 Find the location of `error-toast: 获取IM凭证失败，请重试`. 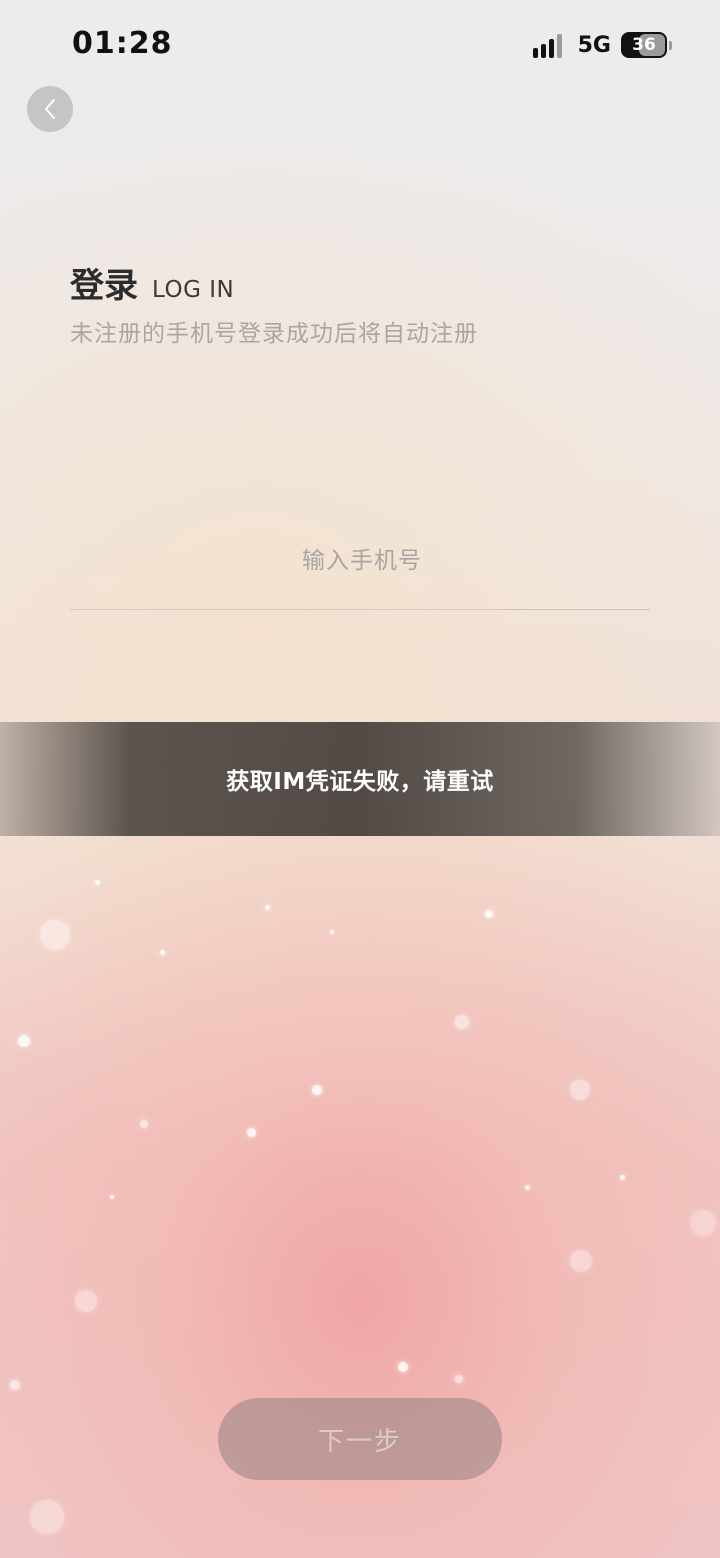

error-toast: 获取IM凭证失败，请重试 is located at coordinates (360, 779).